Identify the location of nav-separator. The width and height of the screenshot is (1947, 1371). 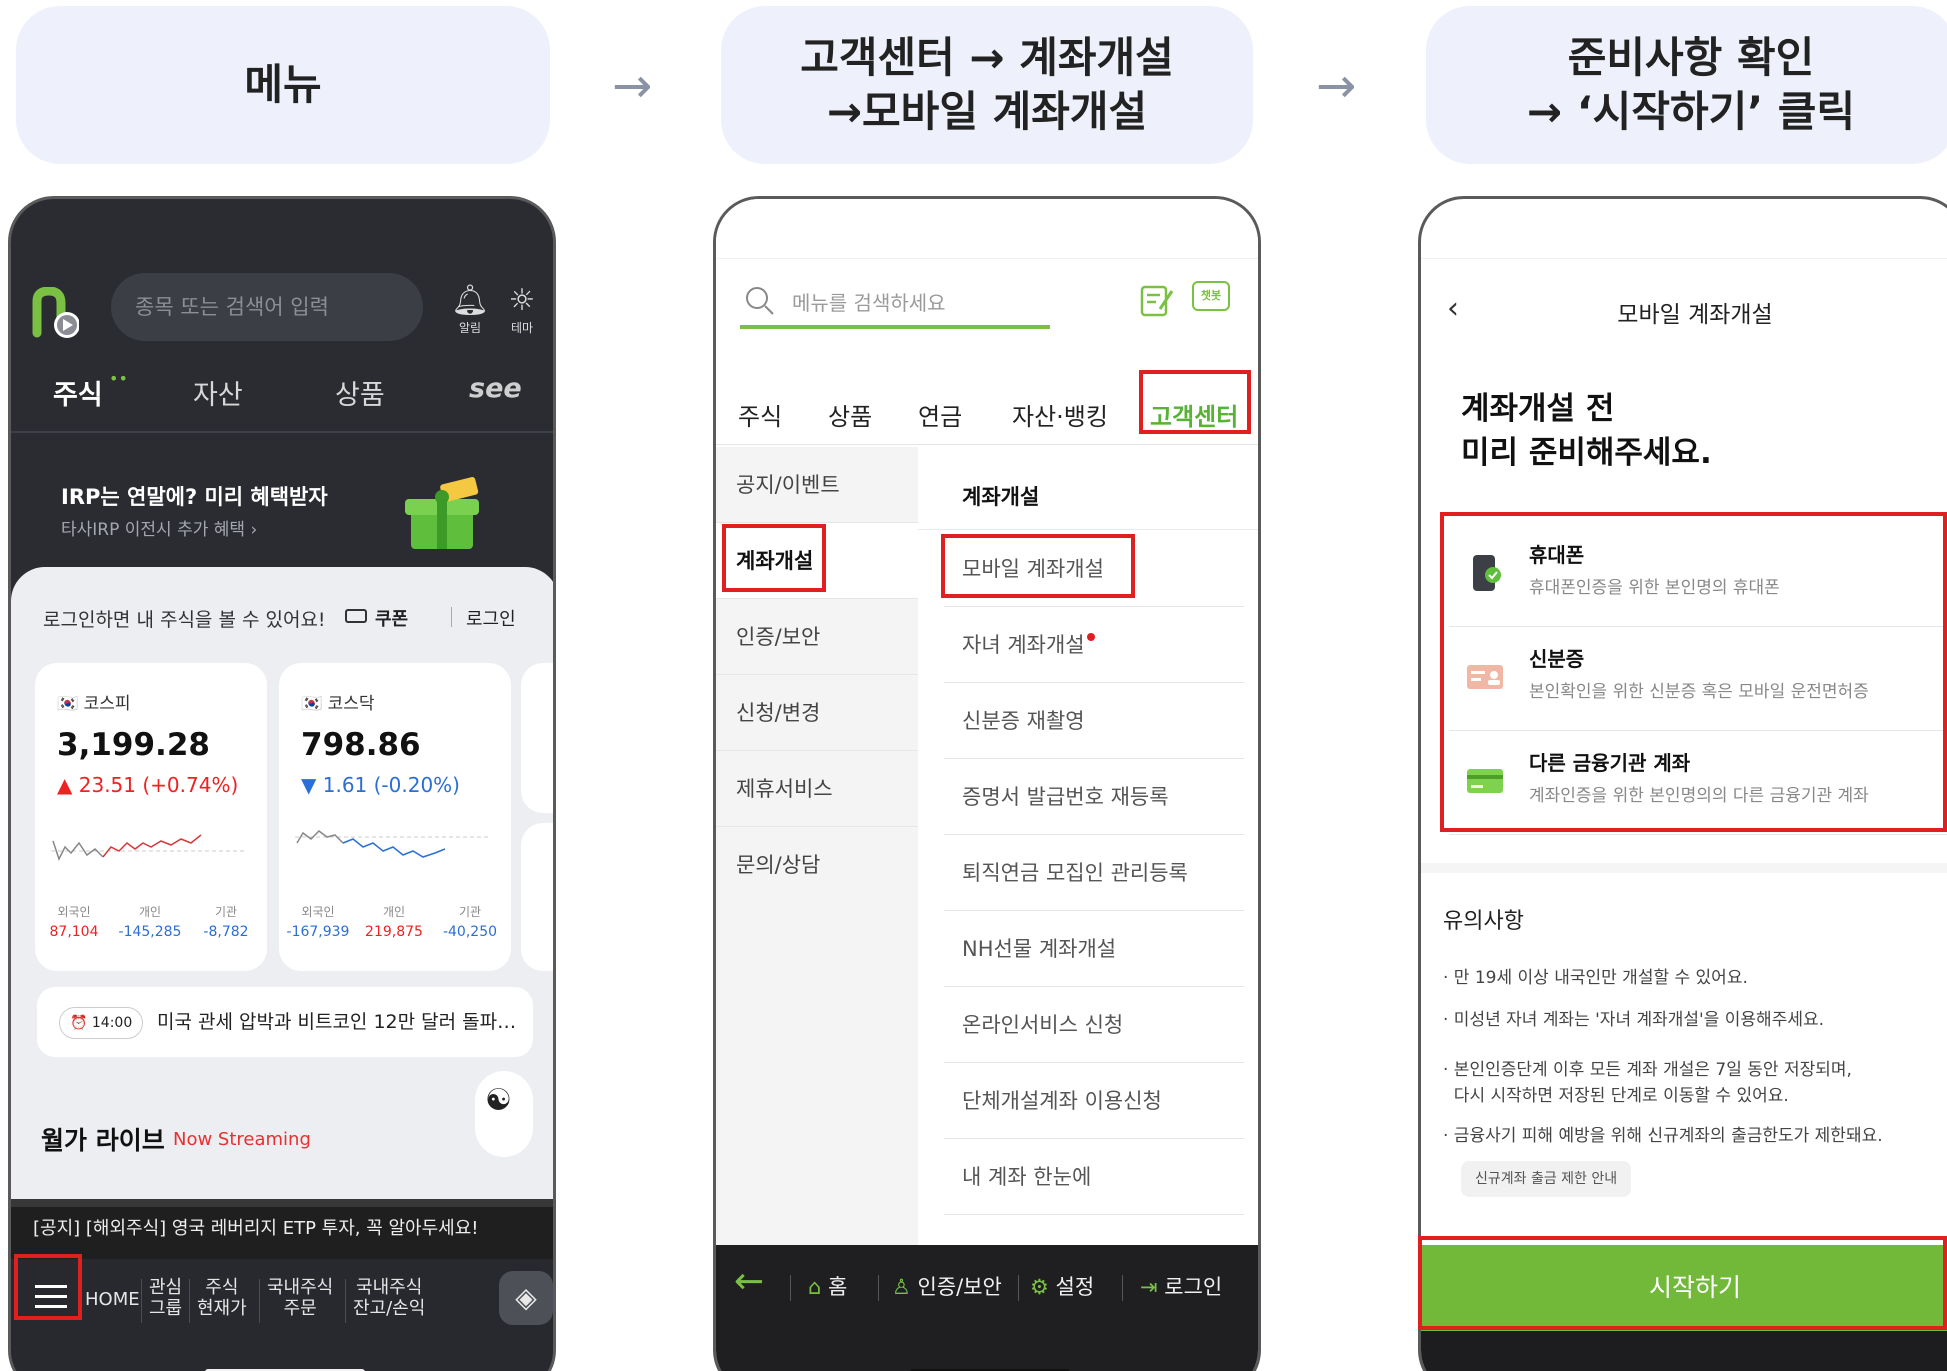
(878, 1288).